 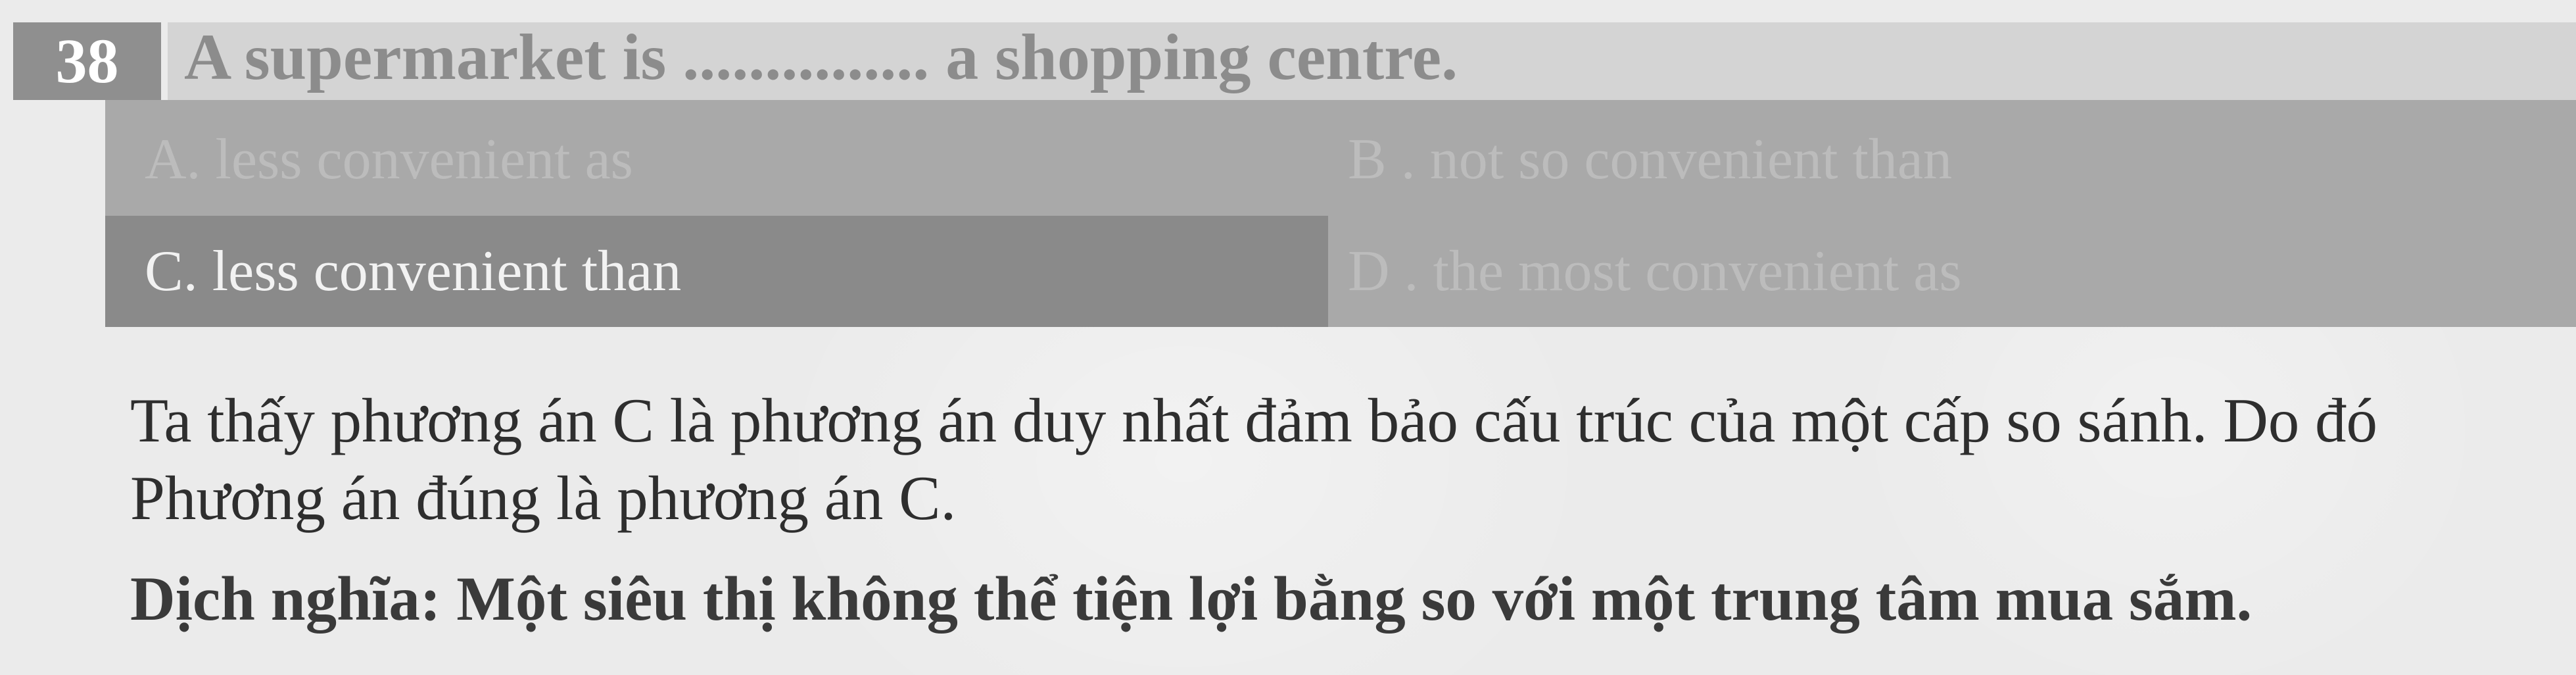 I want to click on option-c: C. less convenient than, so click(x=414, y=271).